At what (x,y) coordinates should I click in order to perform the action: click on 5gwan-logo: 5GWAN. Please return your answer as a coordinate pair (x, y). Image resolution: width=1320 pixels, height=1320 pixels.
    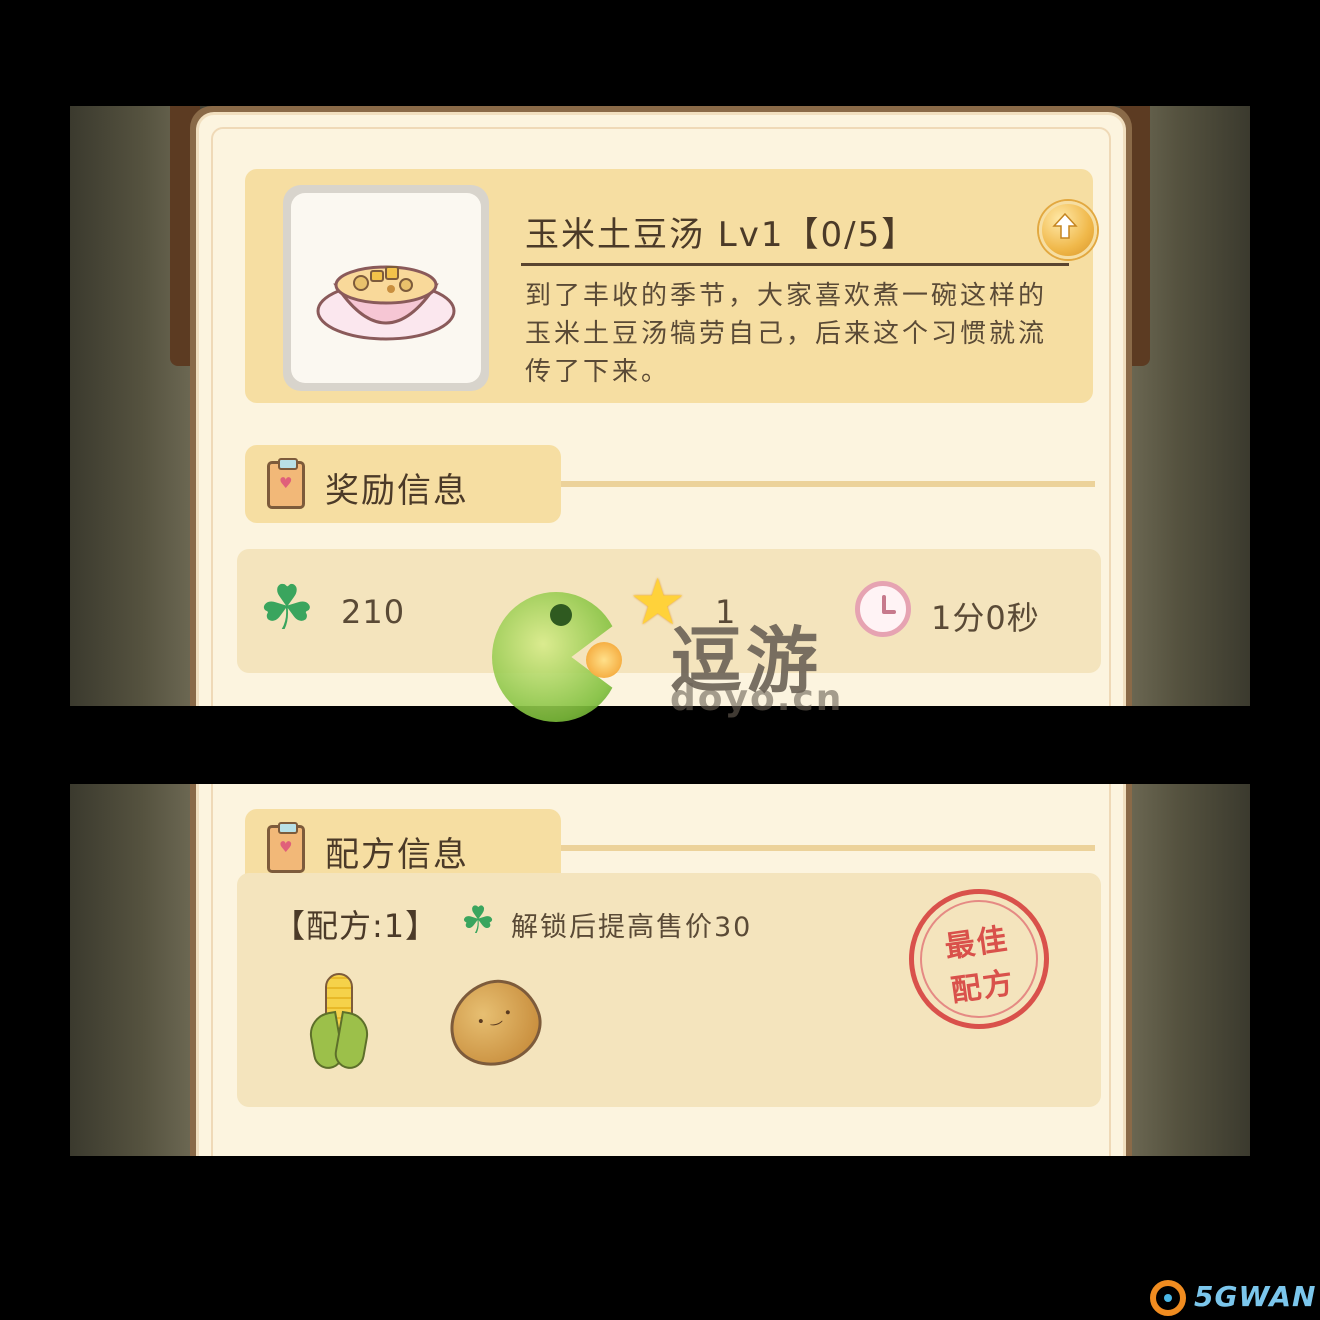
    Looking at the image, I should click on (1235, 1298).